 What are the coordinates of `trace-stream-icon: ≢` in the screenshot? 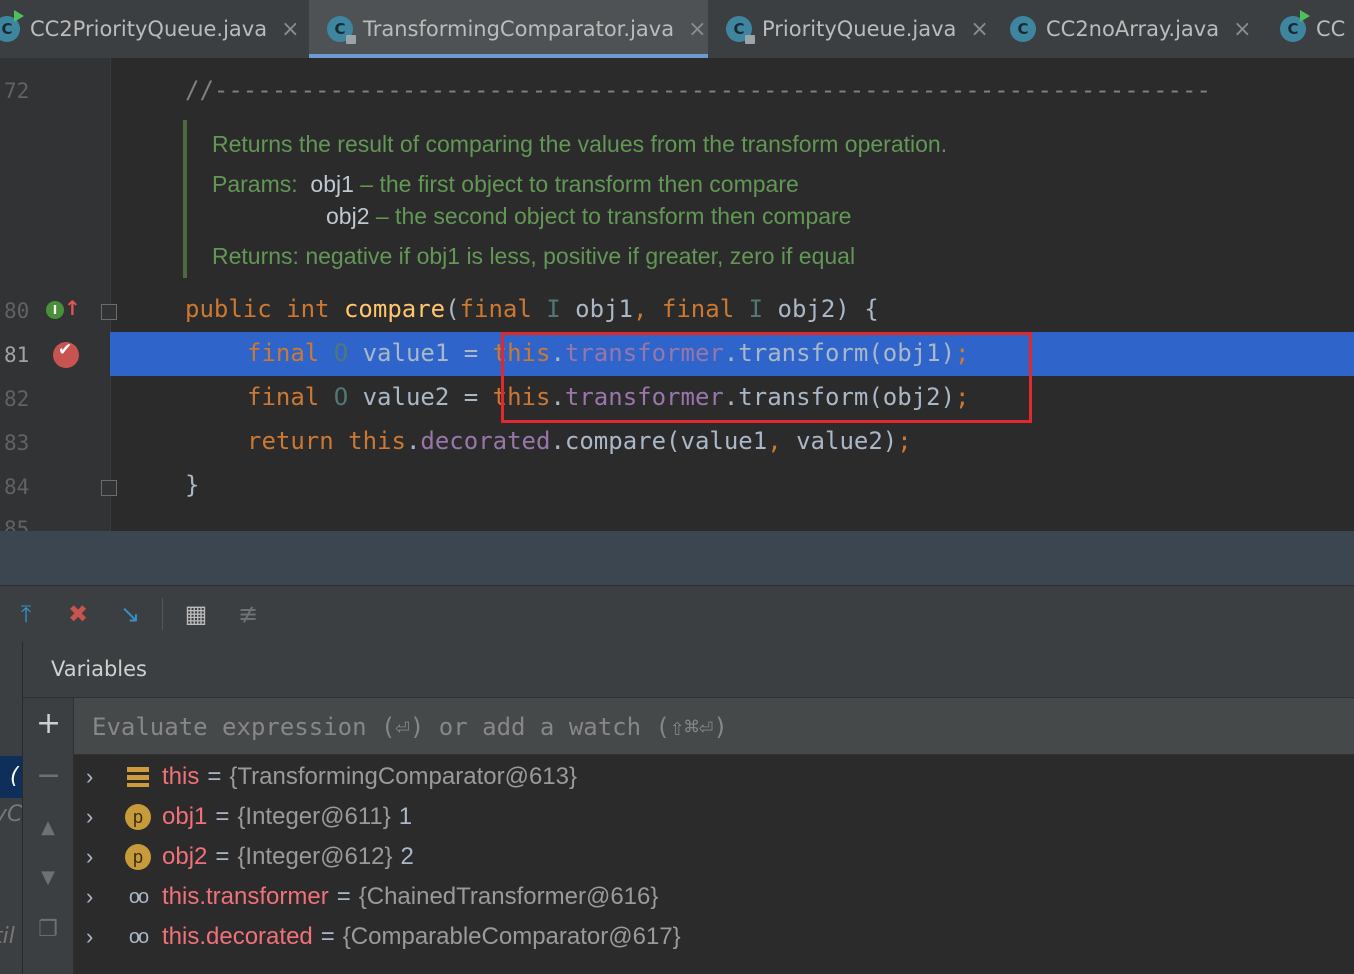 It's located at (248, 614).